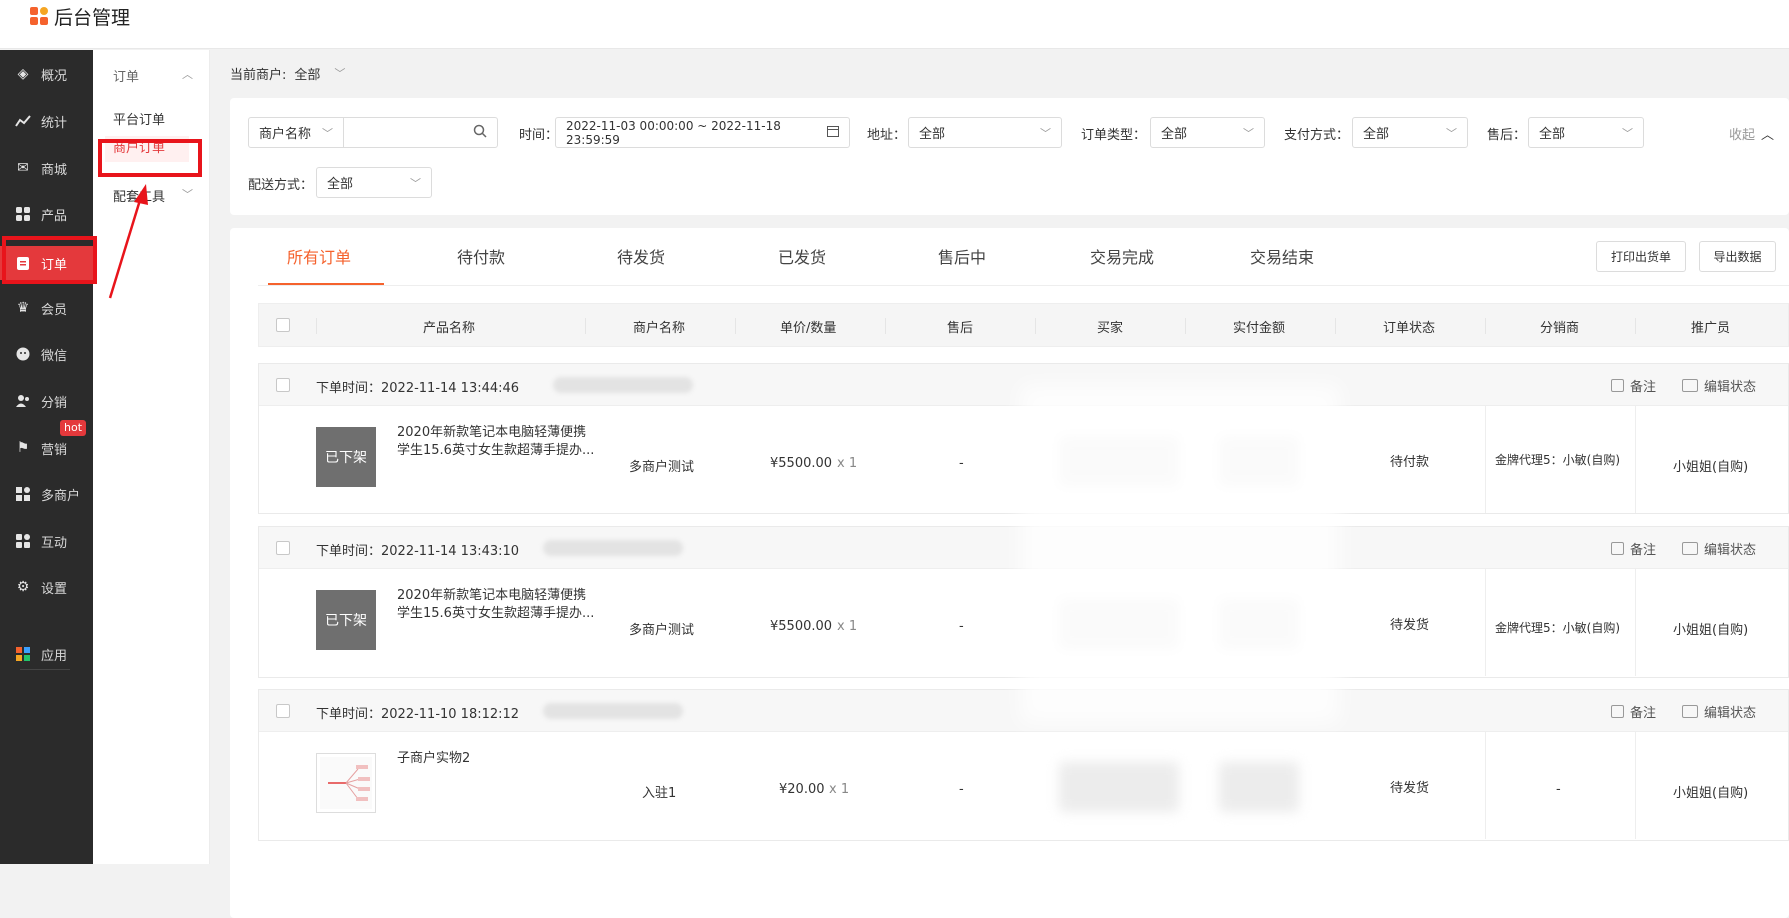 The image size is (1789, 918). Describe the element at coordinates (1409, 328) in the screenshot. I see `column-order-status: 订单状态` at that location.